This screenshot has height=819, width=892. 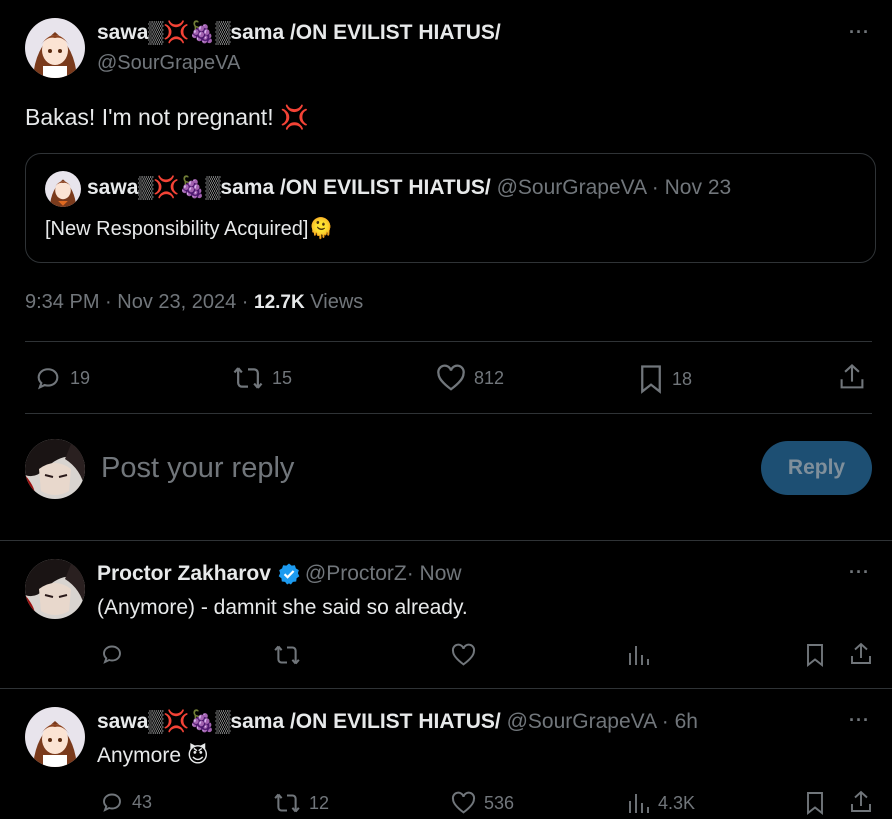 I want to click on quoted-display-name: sawa▒💢🍇▒sama /ON EVILIST HIATUS/, so click(x=289, y=187).